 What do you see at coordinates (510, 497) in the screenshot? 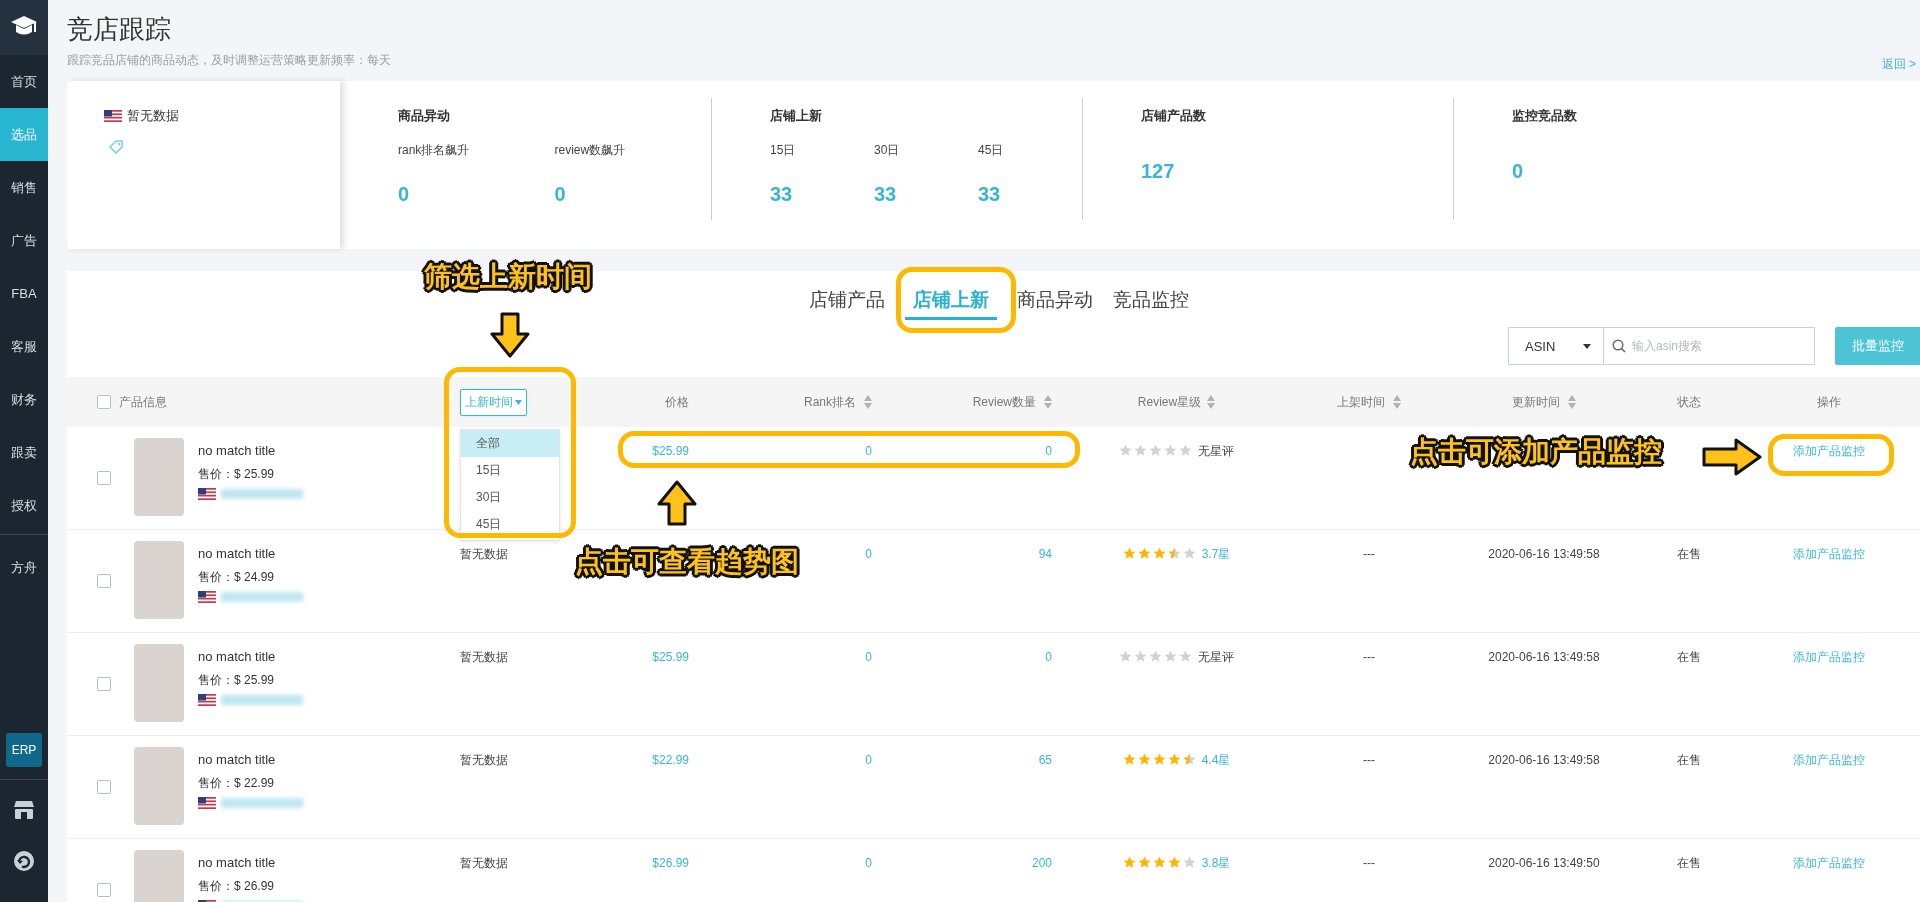
I see `menu-item: 30日` at bounding box center [510, 497].